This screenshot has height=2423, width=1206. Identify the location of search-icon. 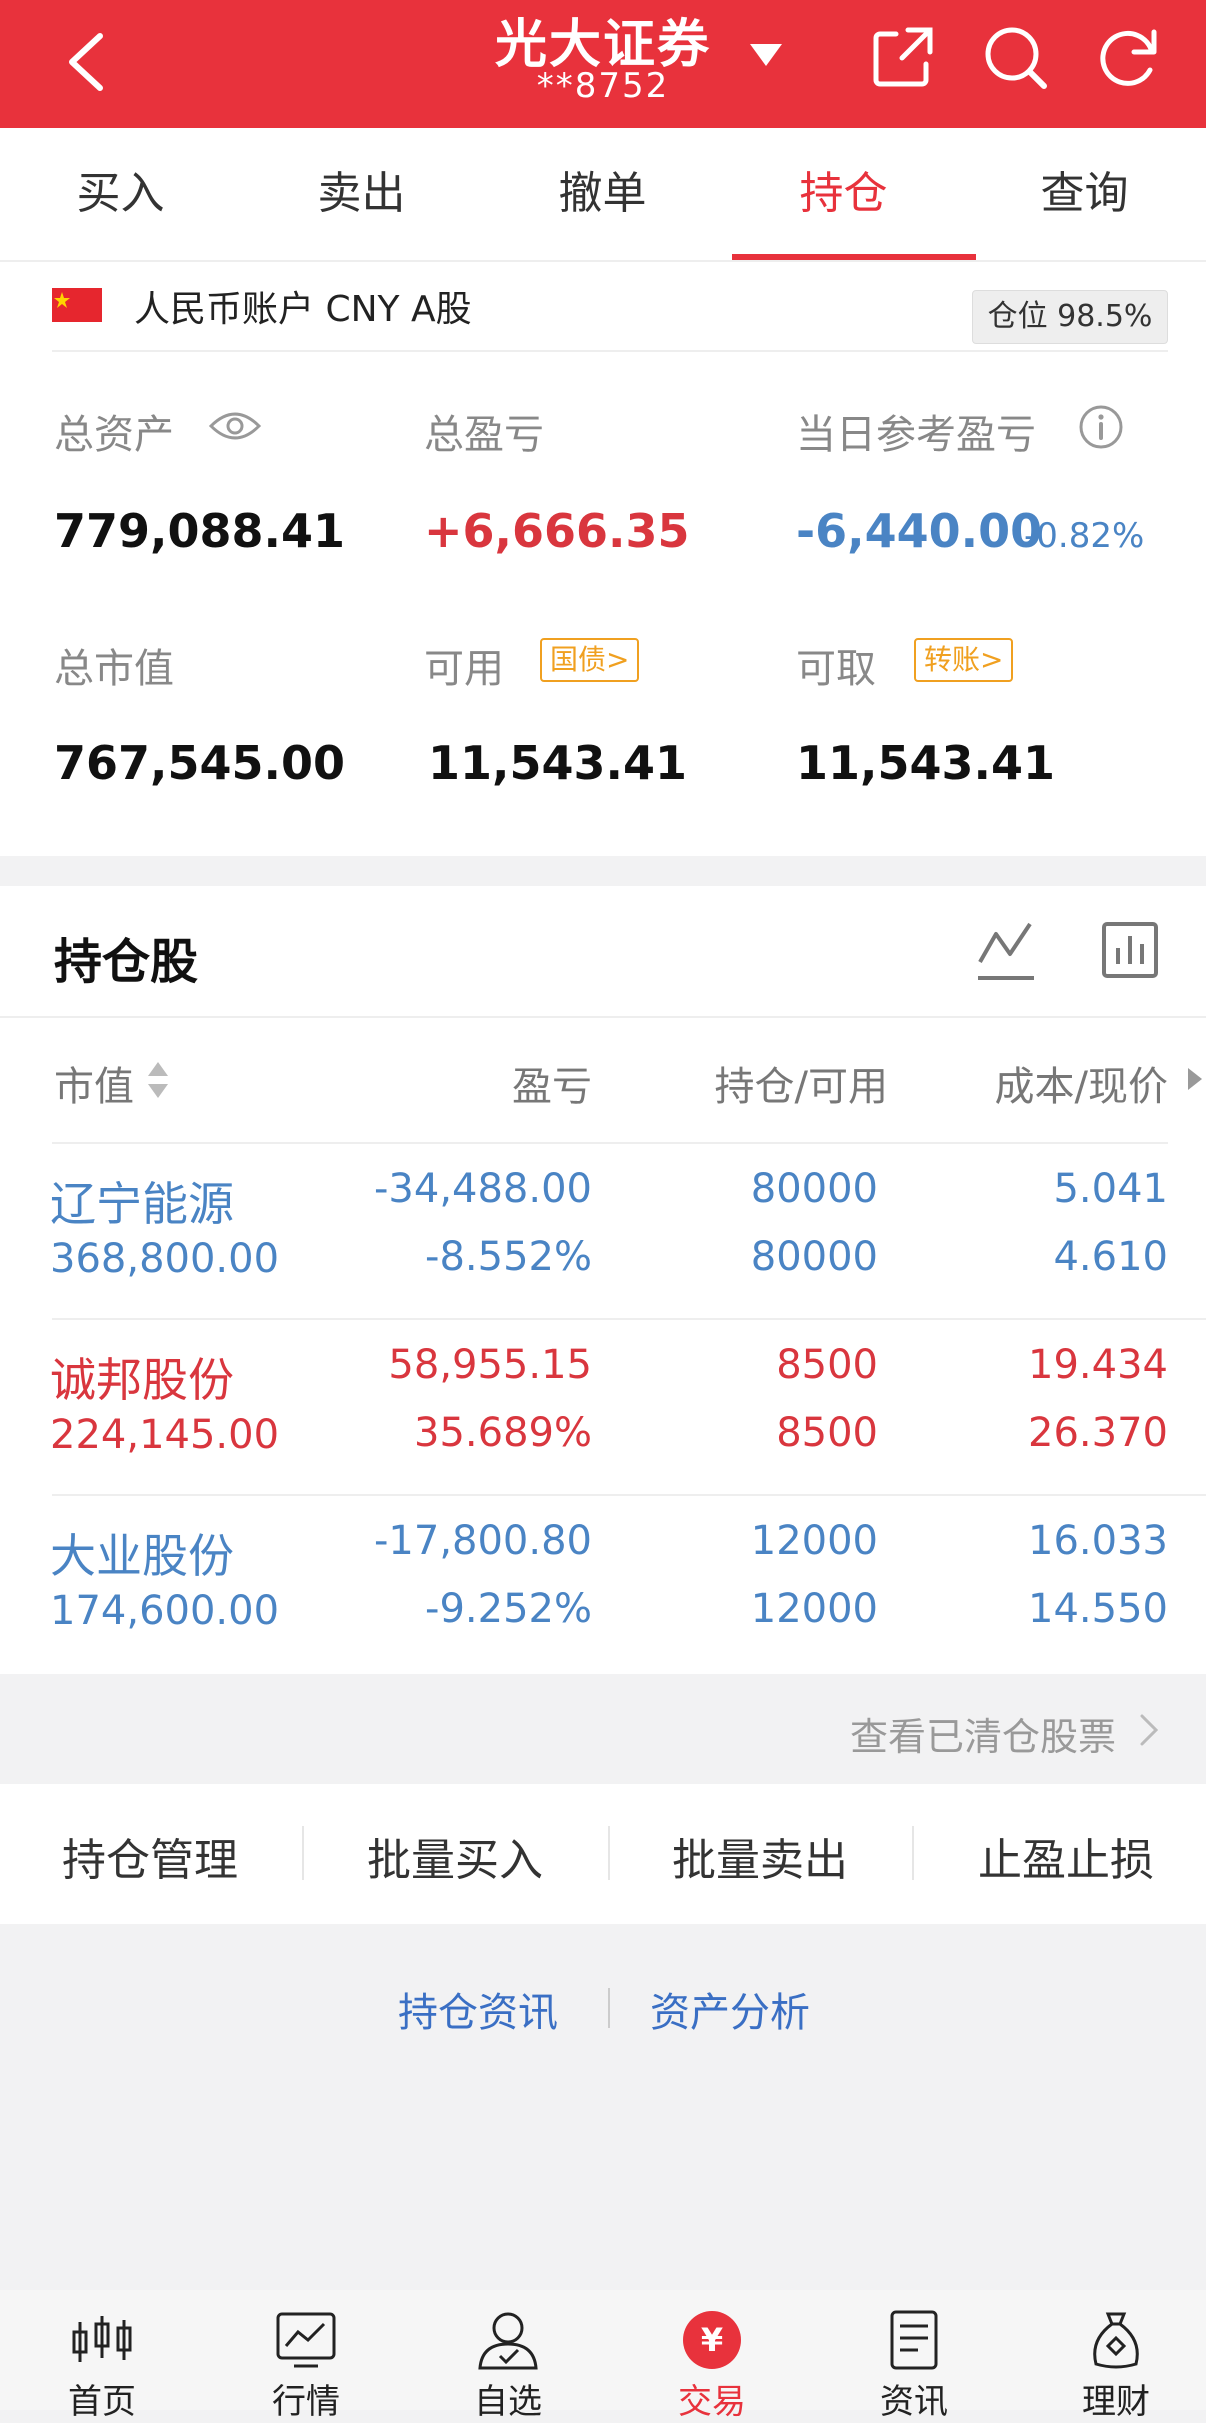
(1015, 57).